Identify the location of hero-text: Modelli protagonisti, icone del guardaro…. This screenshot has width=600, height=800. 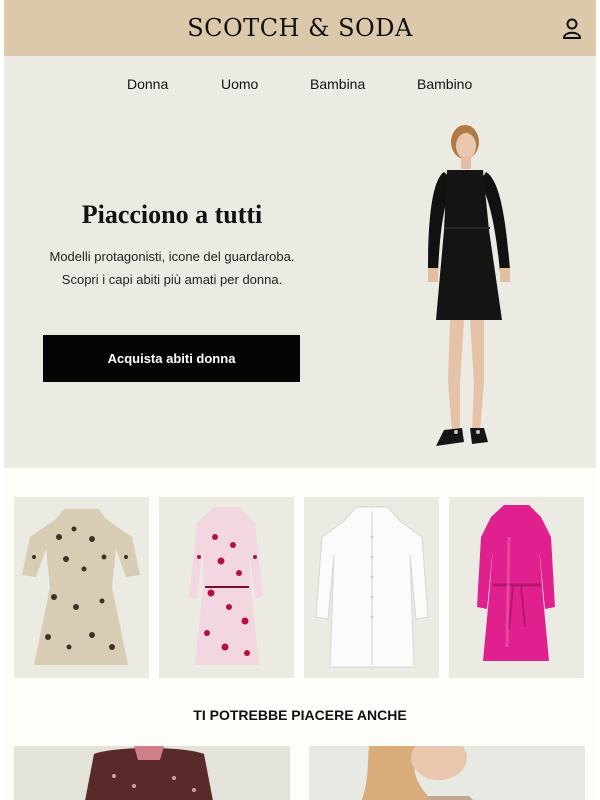
(172, 268).